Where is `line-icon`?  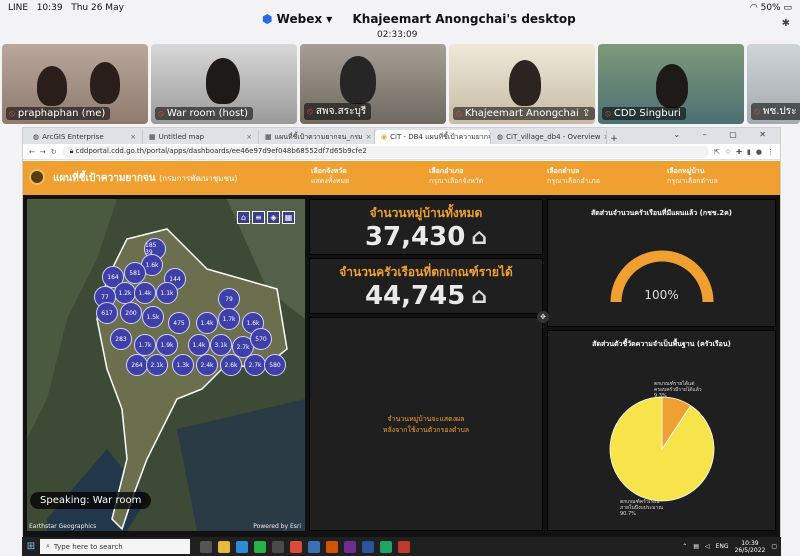 line-icon is located at coordinates (260, 546).